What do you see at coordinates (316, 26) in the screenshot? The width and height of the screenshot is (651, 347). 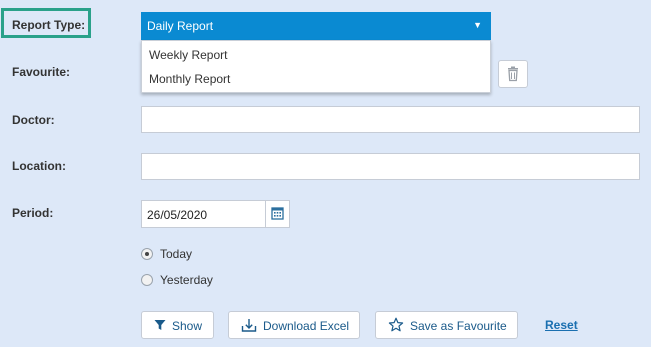 I see `report-type-select: Daily Report ▼` at bounding box center [316, 26].